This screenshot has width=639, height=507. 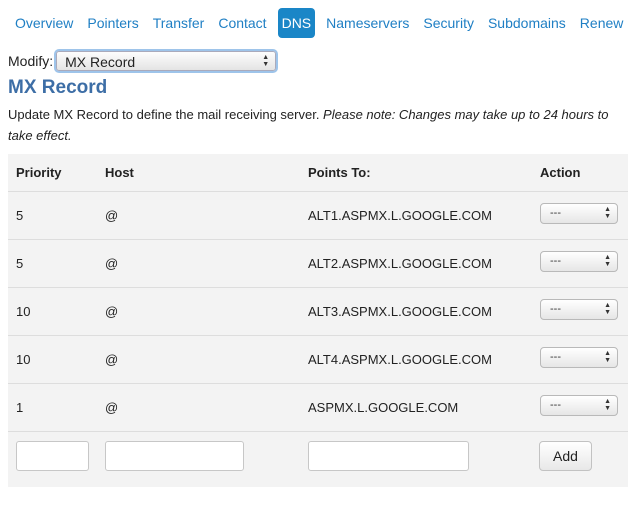 I want to click on header-host: Host, so click(x=119, y=172).